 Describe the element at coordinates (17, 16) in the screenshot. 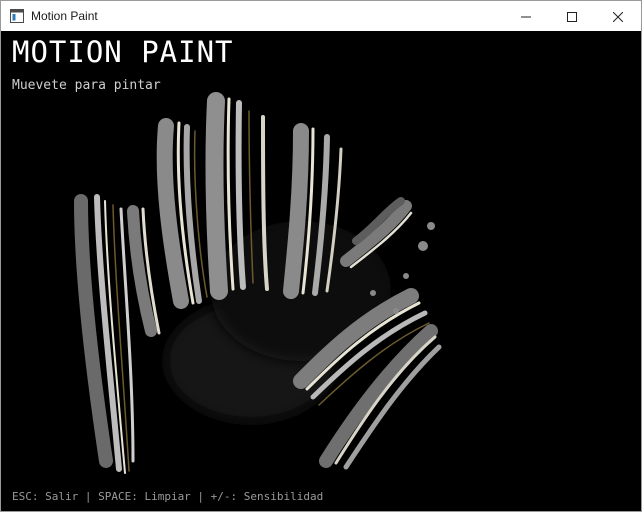

I see `app-window-icon` at that location.